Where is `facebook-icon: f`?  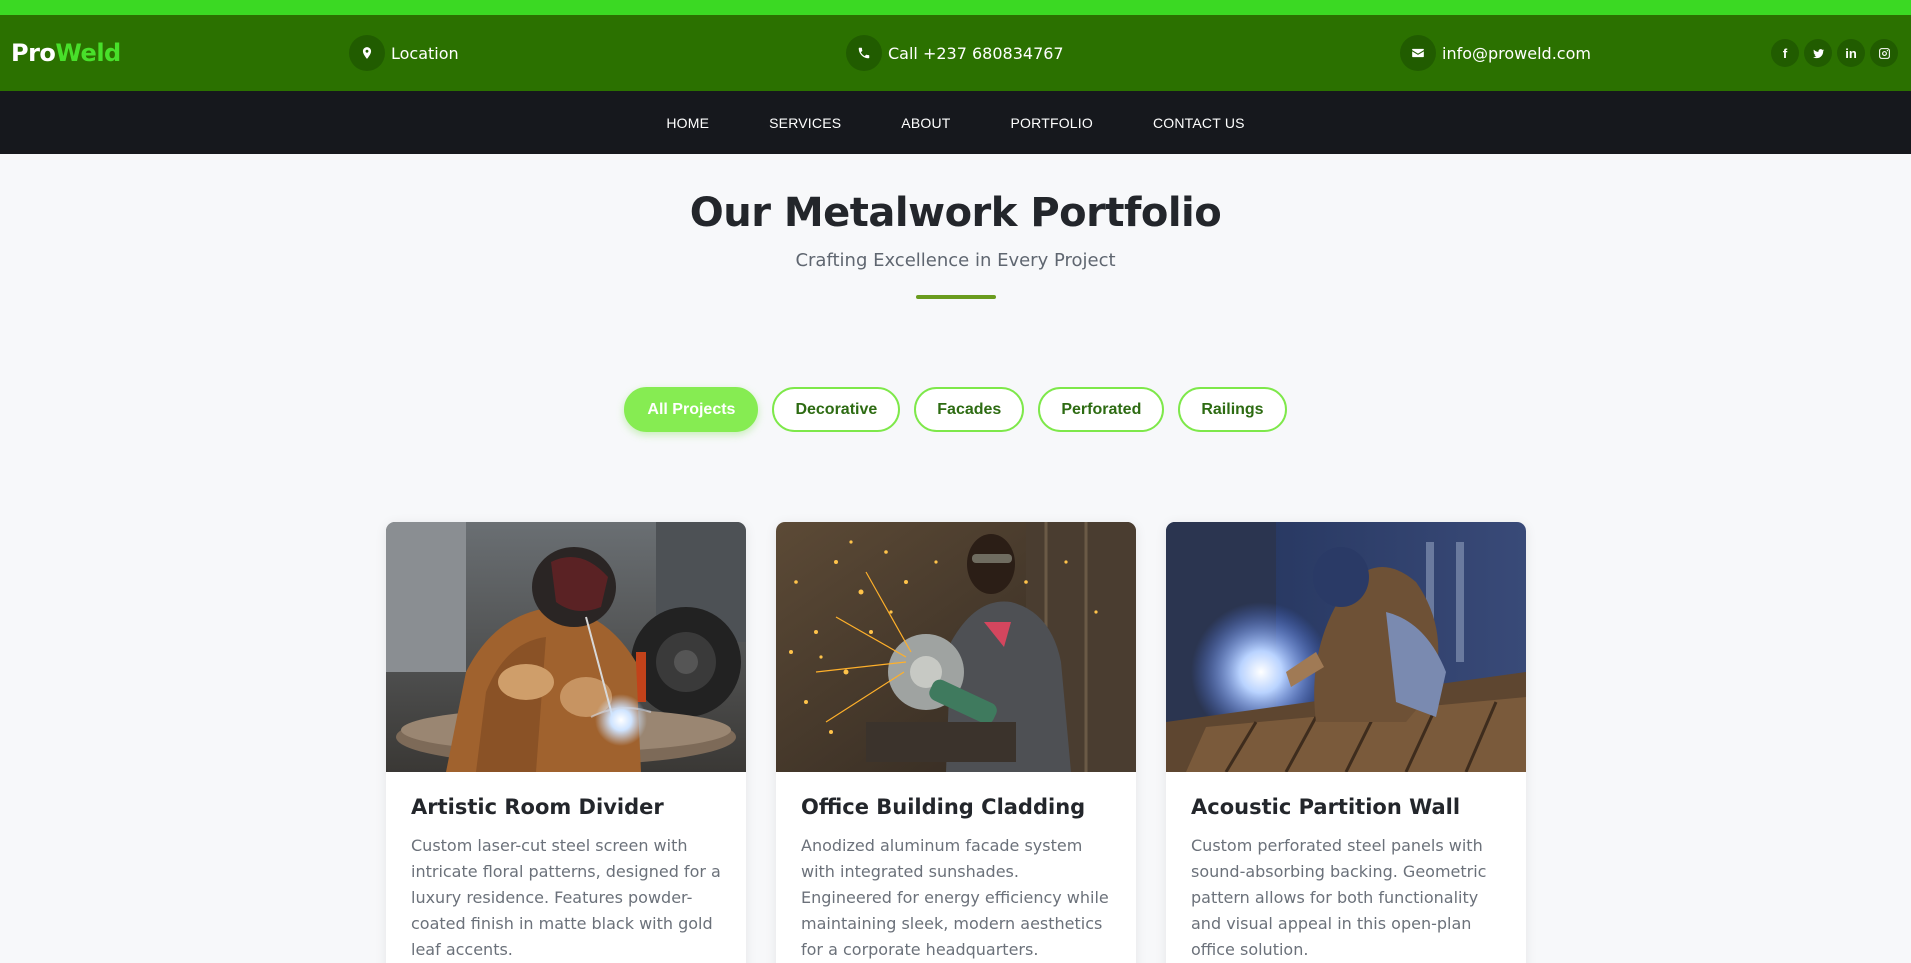
facebook-icon: f is located at coordinates (1785, 53).